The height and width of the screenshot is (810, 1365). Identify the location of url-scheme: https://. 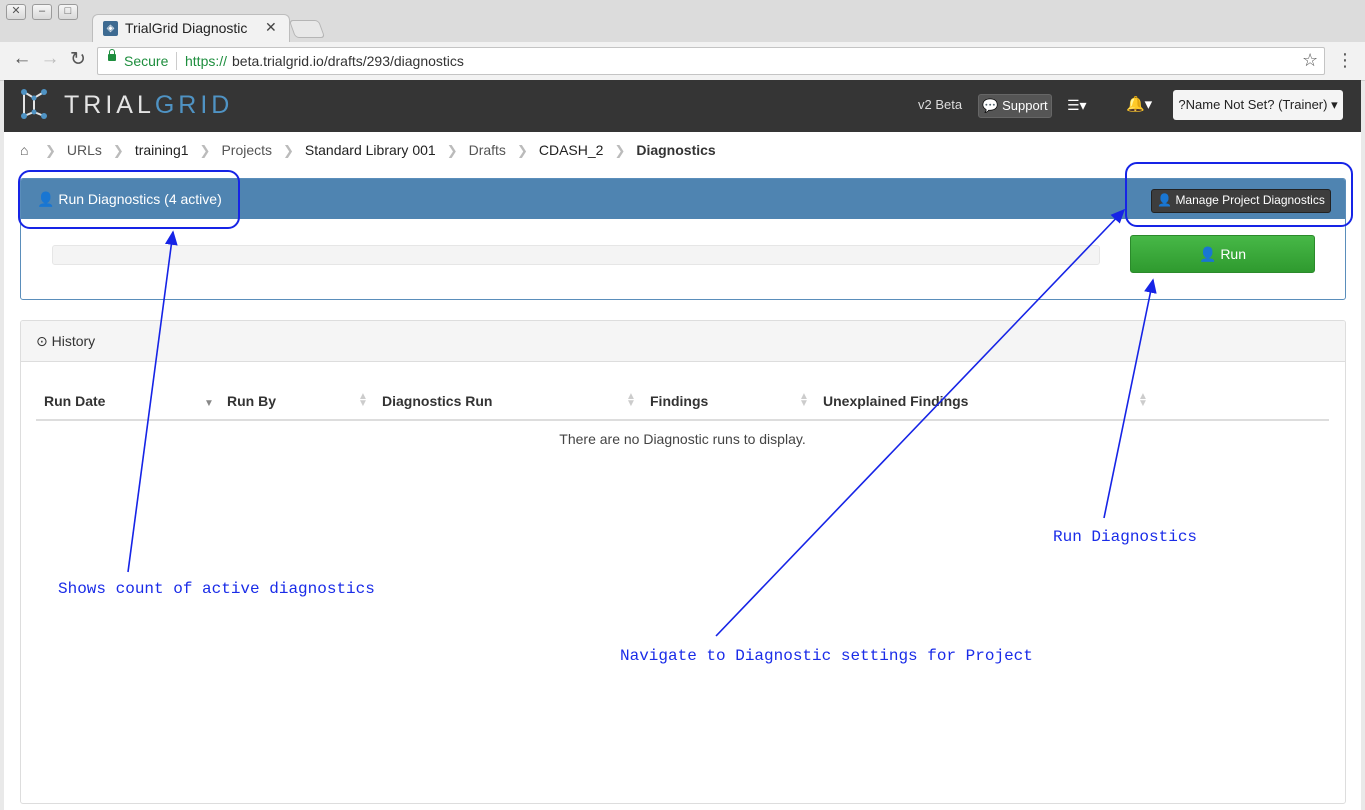
(206, 61).